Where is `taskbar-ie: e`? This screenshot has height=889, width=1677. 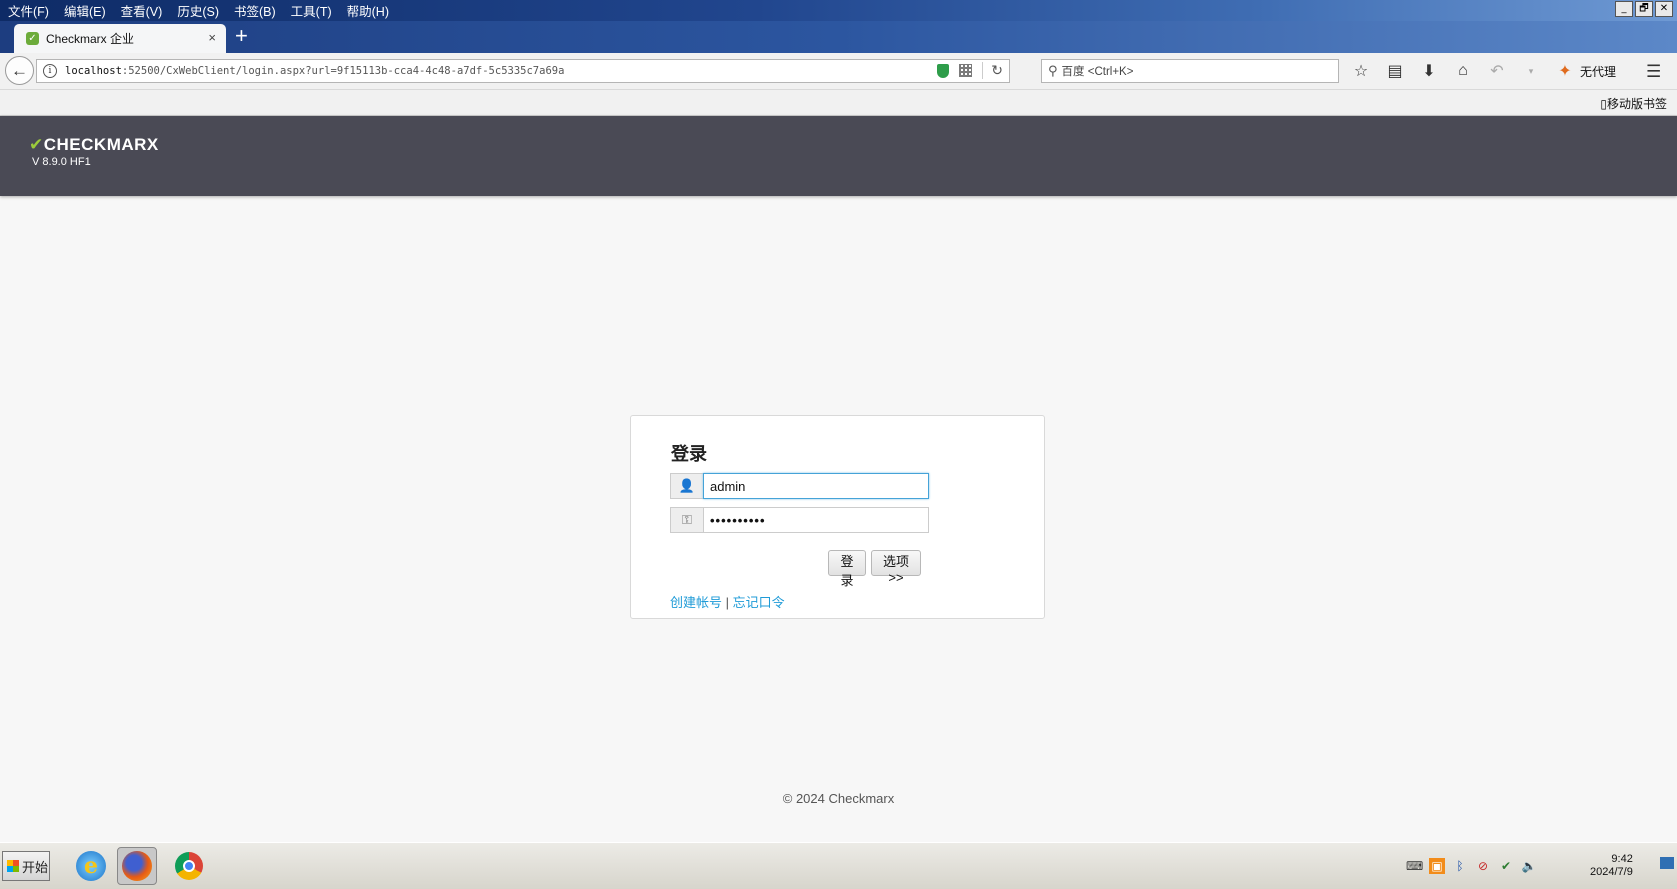 taskbar-ie: e is located at coordinates (91, 866).